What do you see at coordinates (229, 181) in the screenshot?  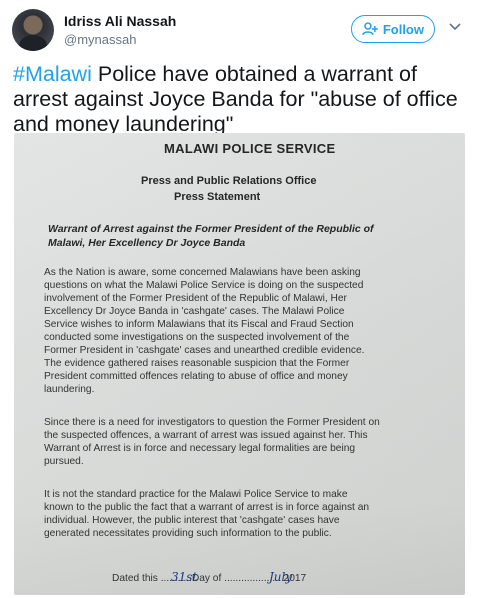 I see `document-office: Press and Public Relations Office` at bounding box center [229, 181].